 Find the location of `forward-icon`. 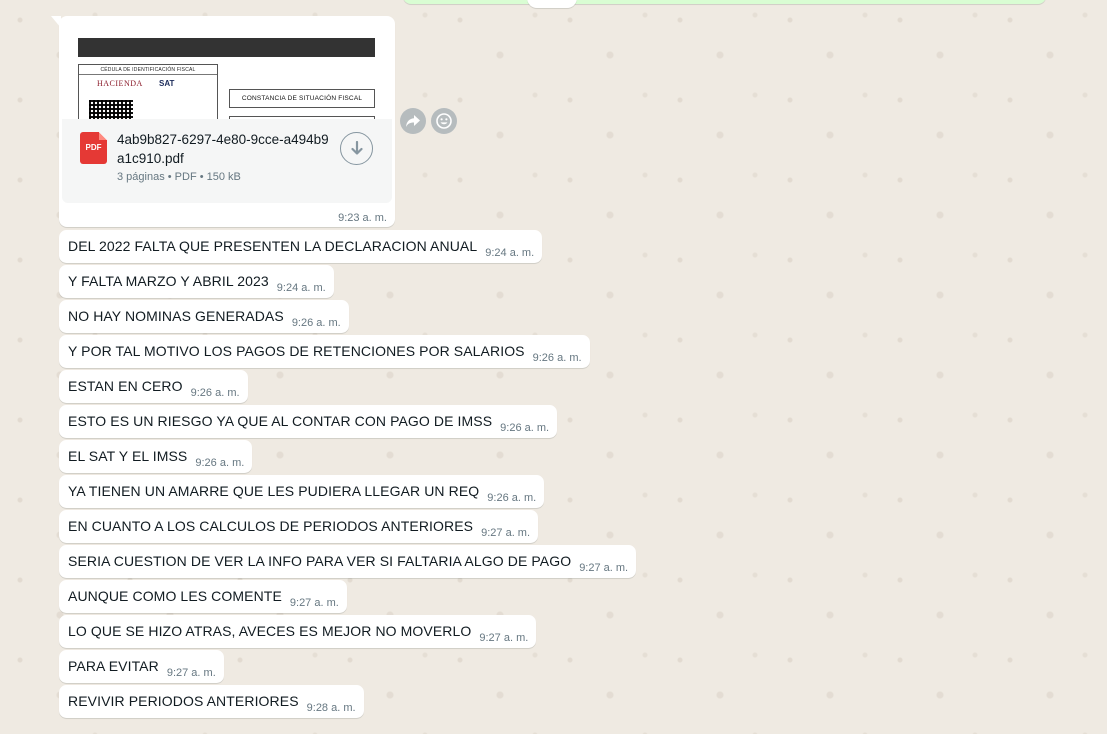

forward-icon is located at coordinates (413, 121).